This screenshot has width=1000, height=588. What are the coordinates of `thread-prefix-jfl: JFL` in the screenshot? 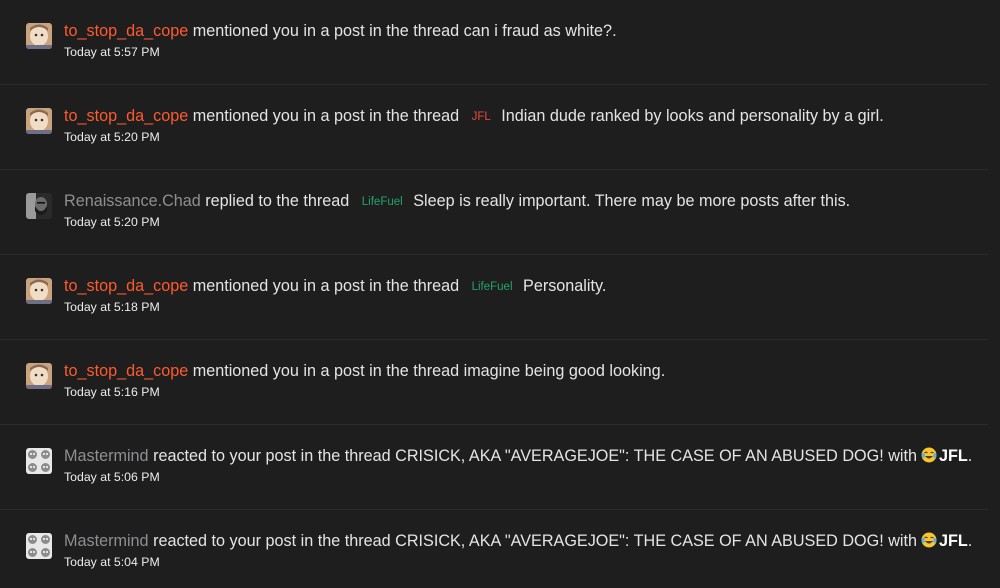 It's located at (481, 117).